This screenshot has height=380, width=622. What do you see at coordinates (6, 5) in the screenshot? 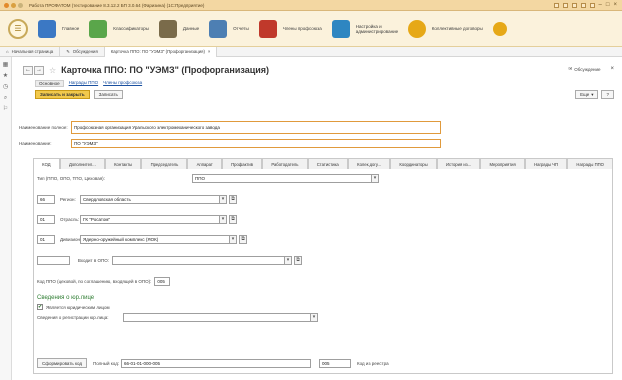
I see `app-menu-icon` at bounding box center [6, 5].